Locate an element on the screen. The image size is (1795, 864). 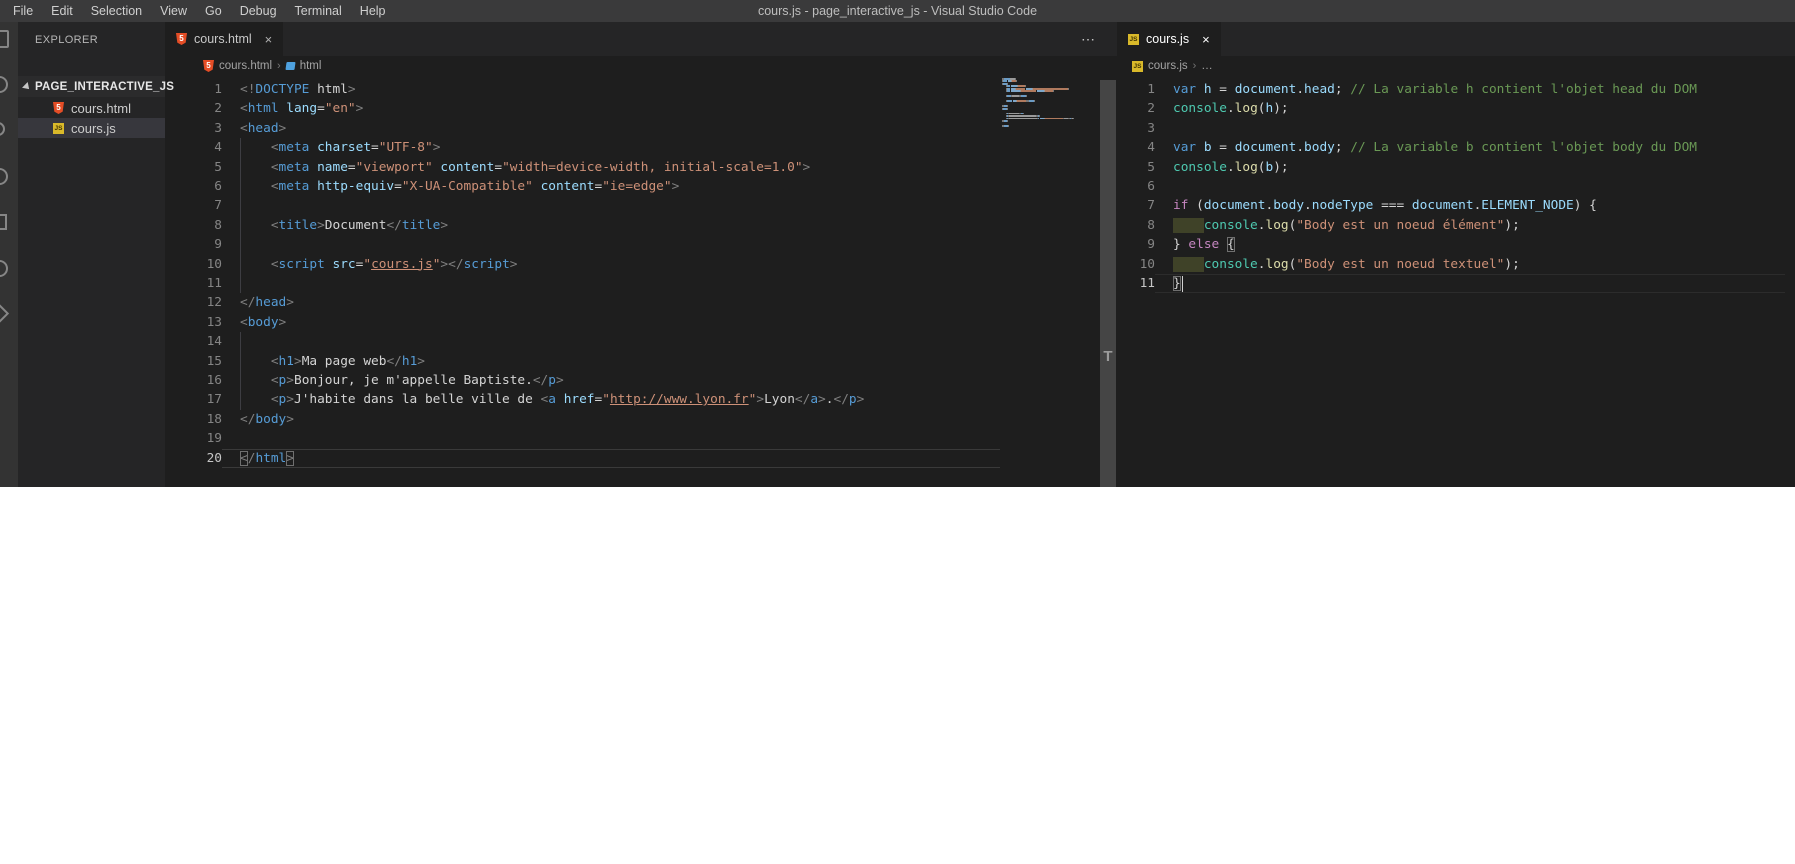
code-line: 4 <meta charset="UTF-8"> is located at coordinates (636, 148).